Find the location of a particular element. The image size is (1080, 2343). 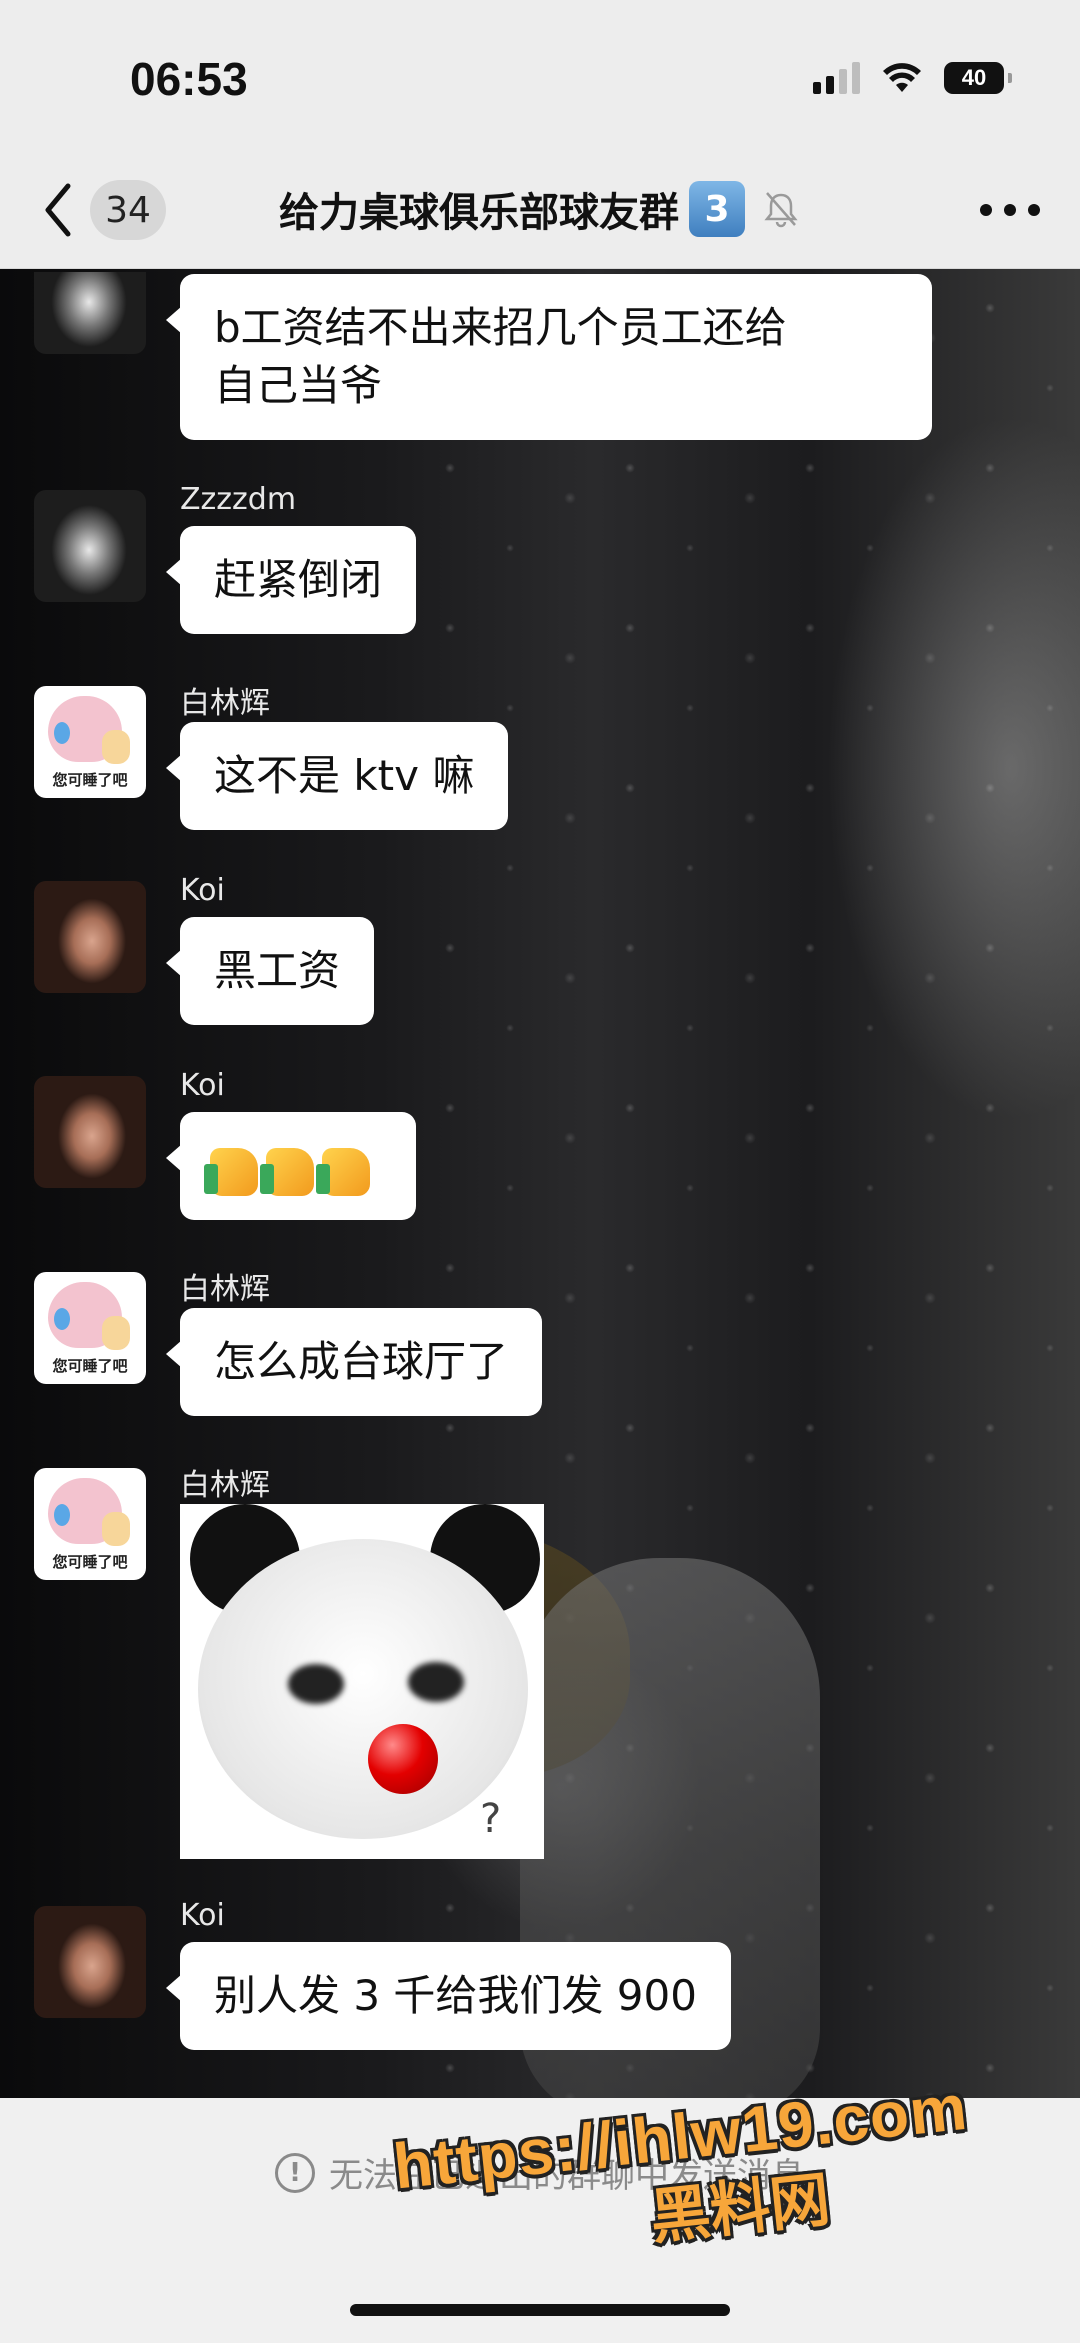

status-bar: 06:53 40 is located at coordinates (540, 75).